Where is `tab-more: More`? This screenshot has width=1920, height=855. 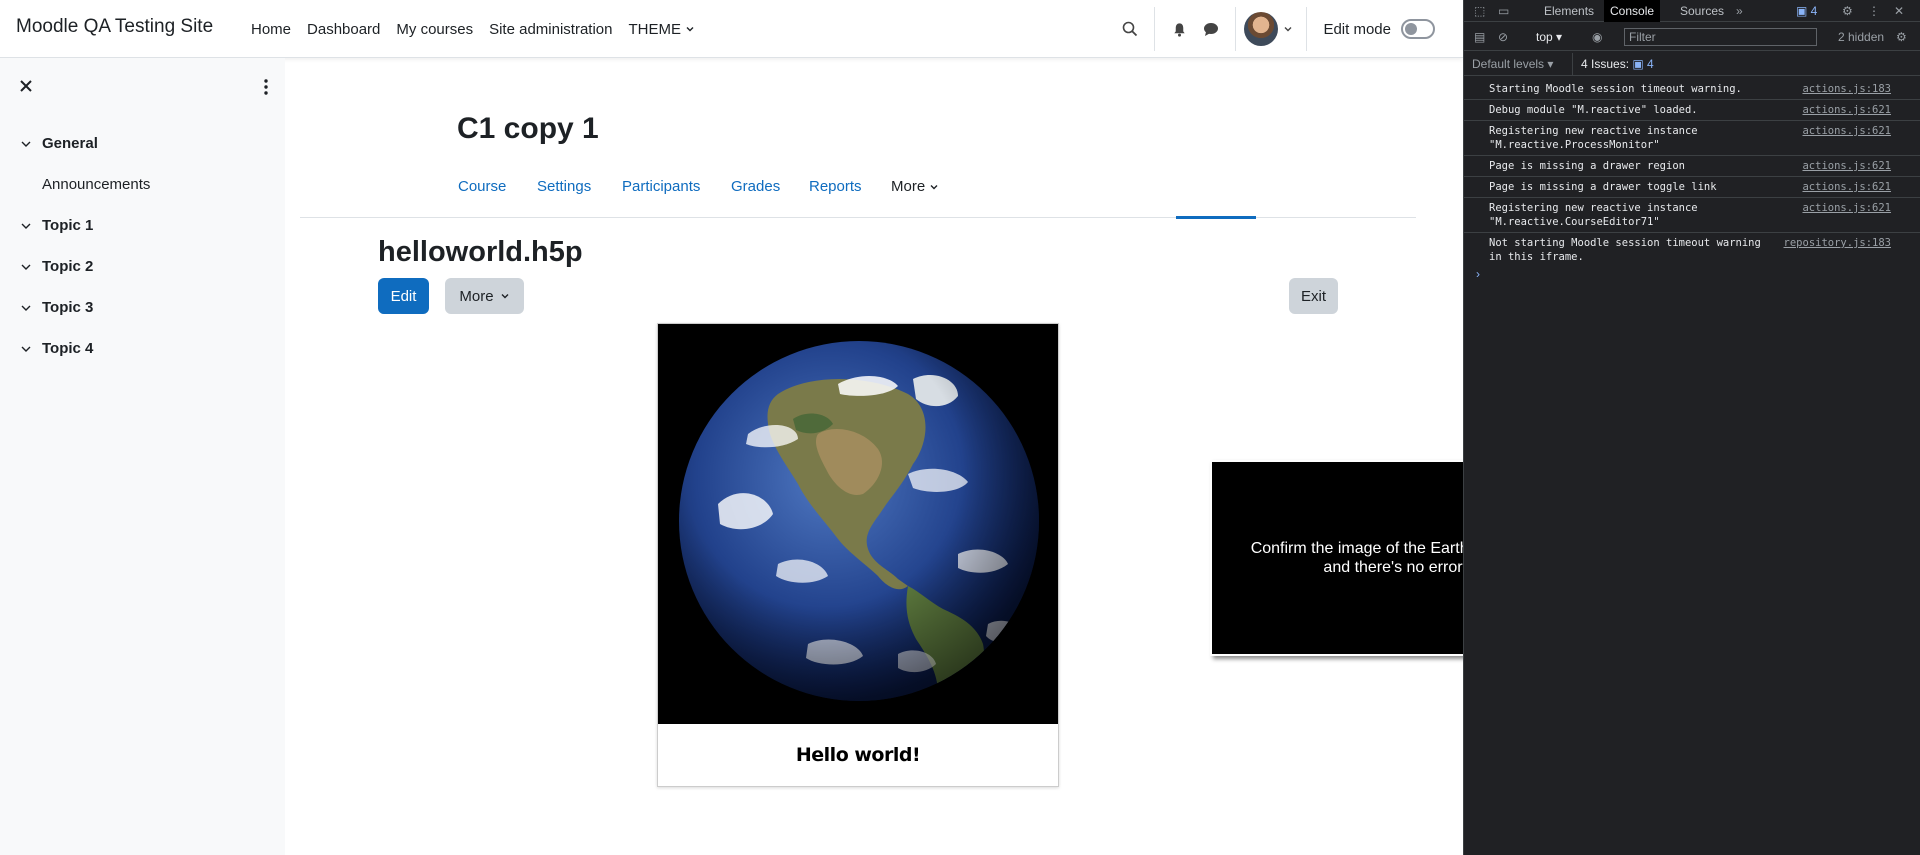
tab-more: More is located at coordinates (915, 186).